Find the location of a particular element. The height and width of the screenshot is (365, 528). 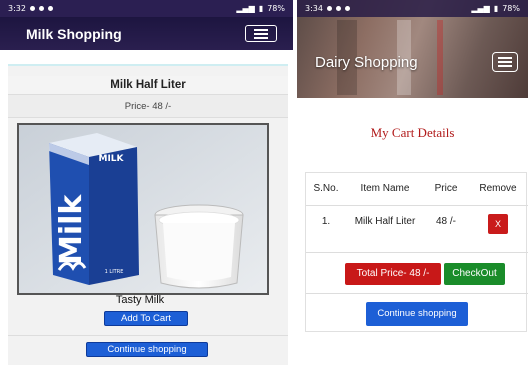

remove-item-button: X is located at coordinates (498, 223).